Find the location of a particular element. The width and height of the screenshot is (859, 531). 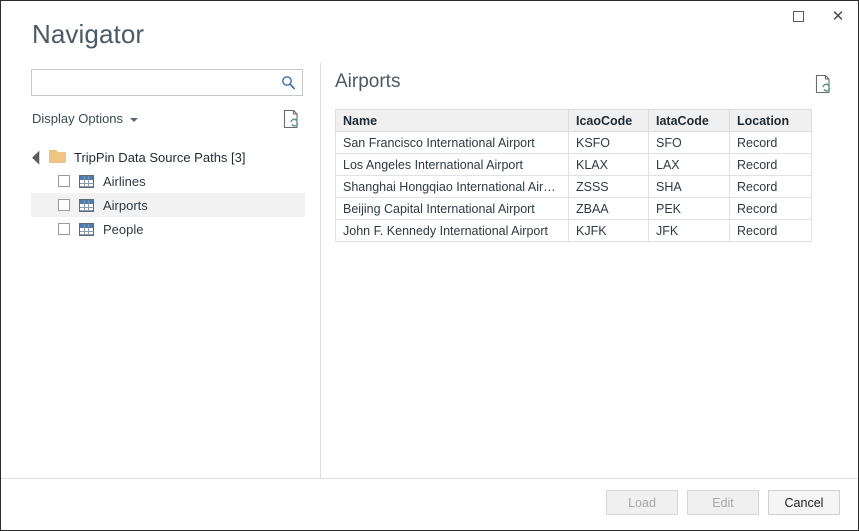

tree-row-airports: Airports is located at coordinates (168, 205).